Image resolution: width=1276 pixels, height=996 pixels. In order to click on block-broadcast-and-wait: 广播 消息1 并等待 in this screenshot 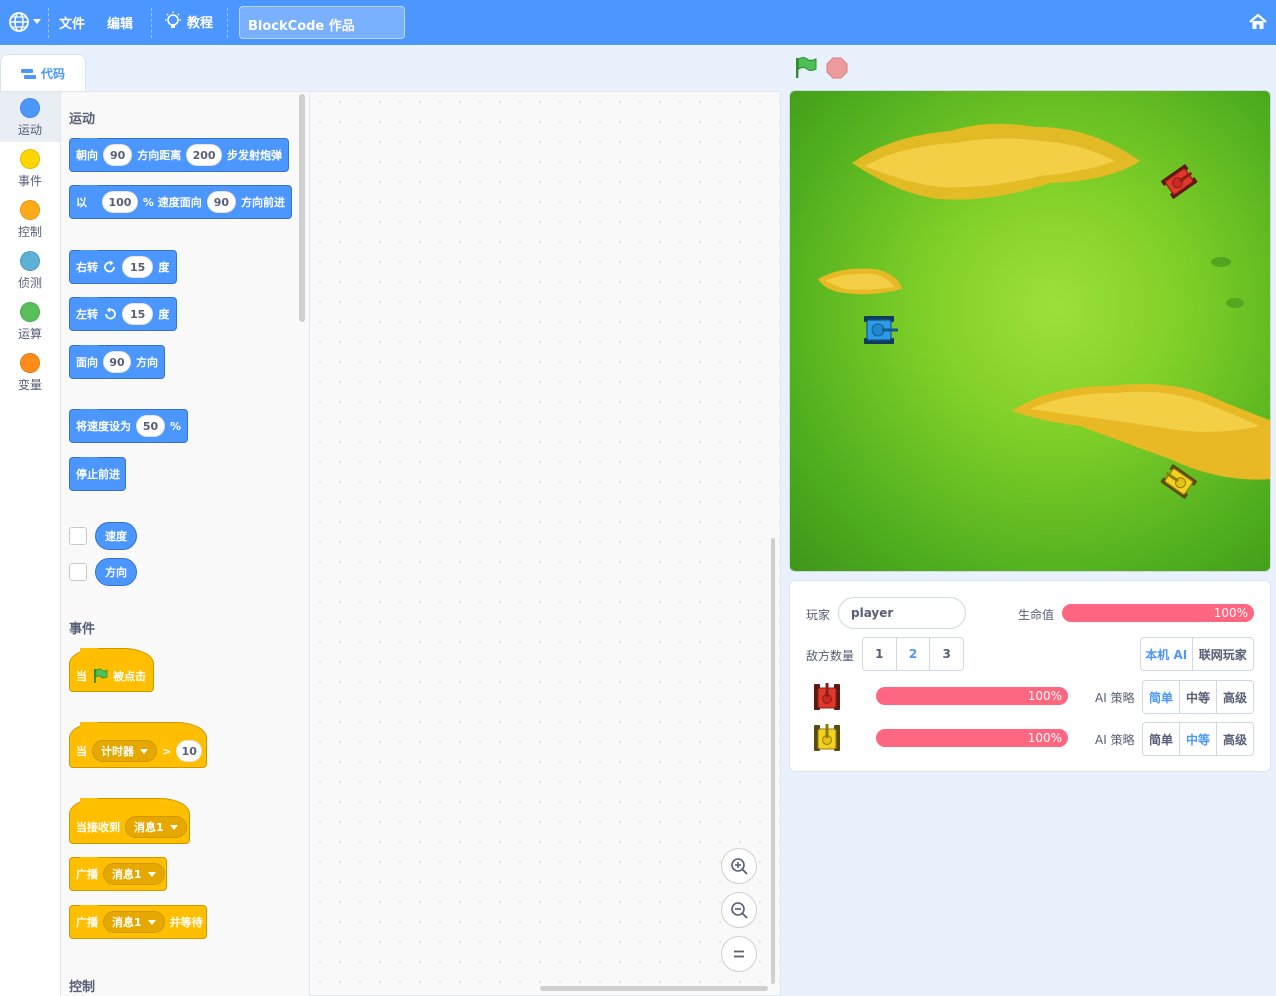, I will do `click(138, 922)`.